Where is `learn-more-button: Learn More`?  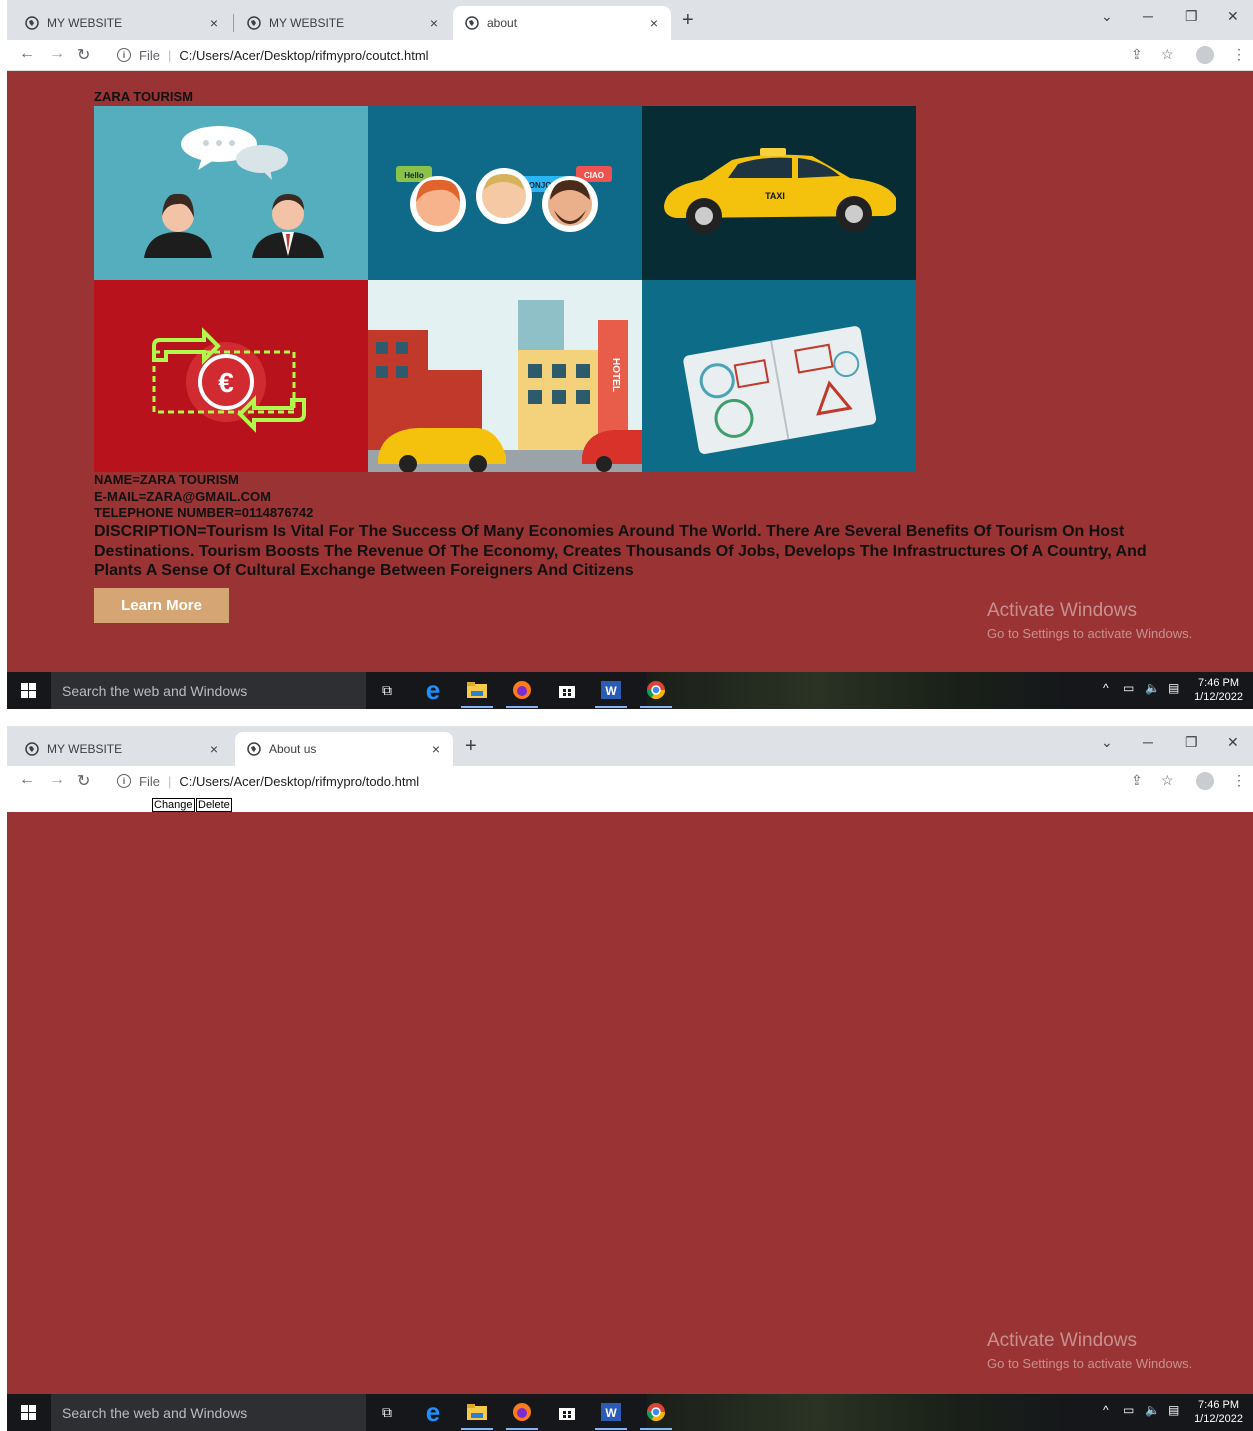
learn-more-button: Learn More is located at coordinates (161, 605).